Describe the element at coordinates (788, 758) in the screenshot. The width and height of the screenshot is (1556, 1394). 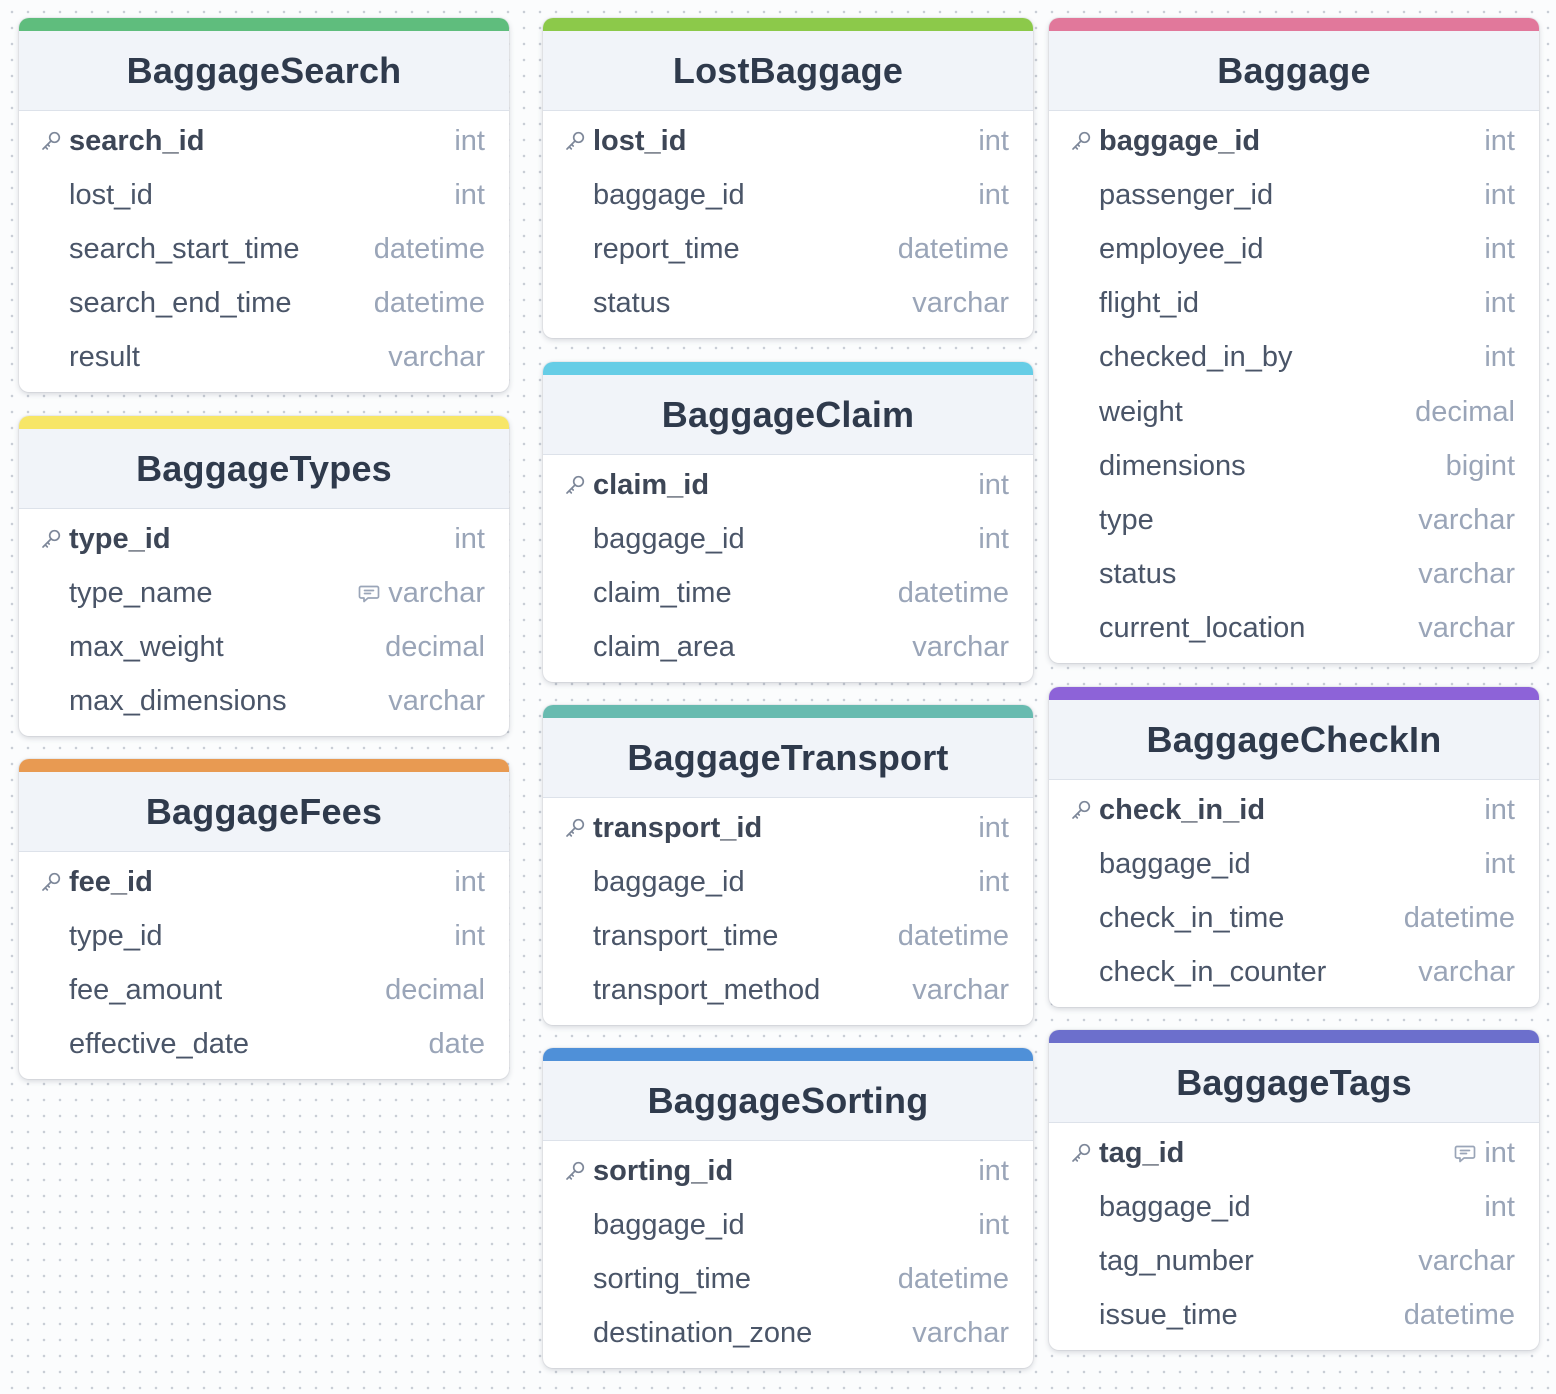
I see `table-header: BaggageTransport` at that location.